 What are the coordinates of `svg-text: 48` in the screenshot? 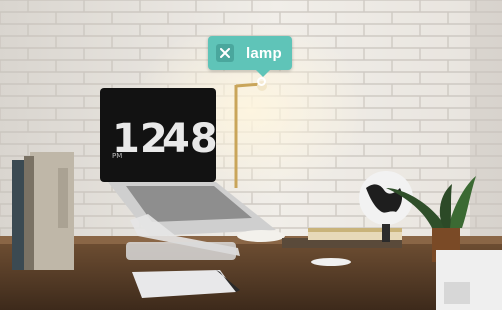 It's located at (190, 139).